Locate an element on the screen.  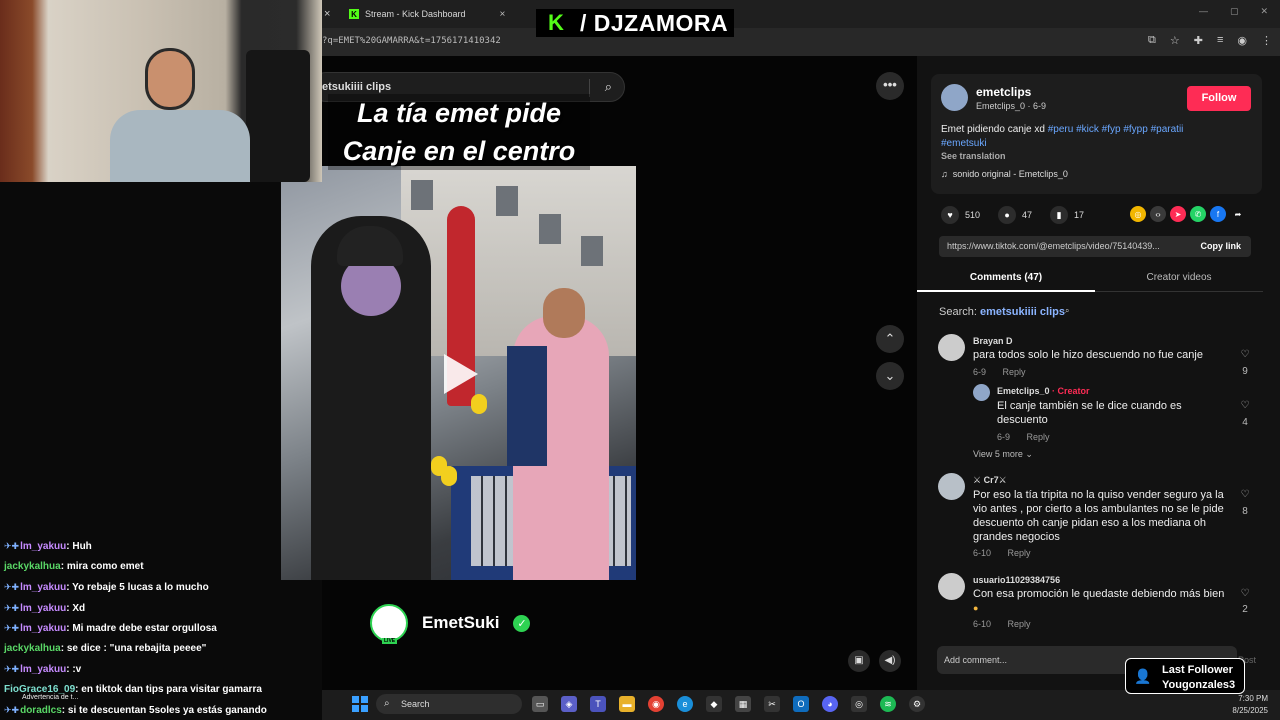
taskbar-search-label: Search is located at coordinates (415, 704).